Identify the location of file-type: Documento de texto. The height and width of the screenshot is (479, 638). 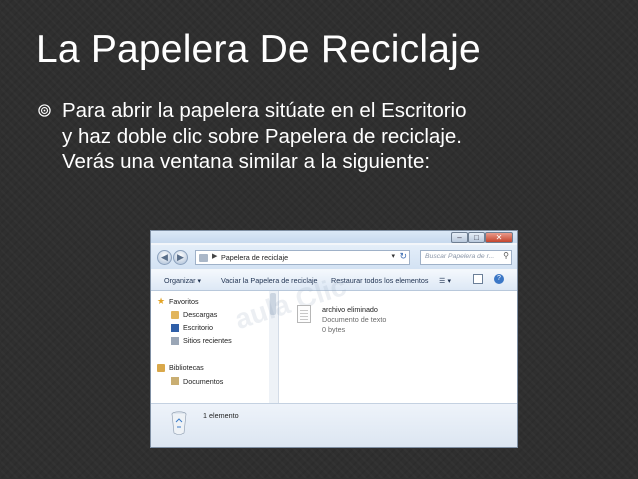
(354, 319).